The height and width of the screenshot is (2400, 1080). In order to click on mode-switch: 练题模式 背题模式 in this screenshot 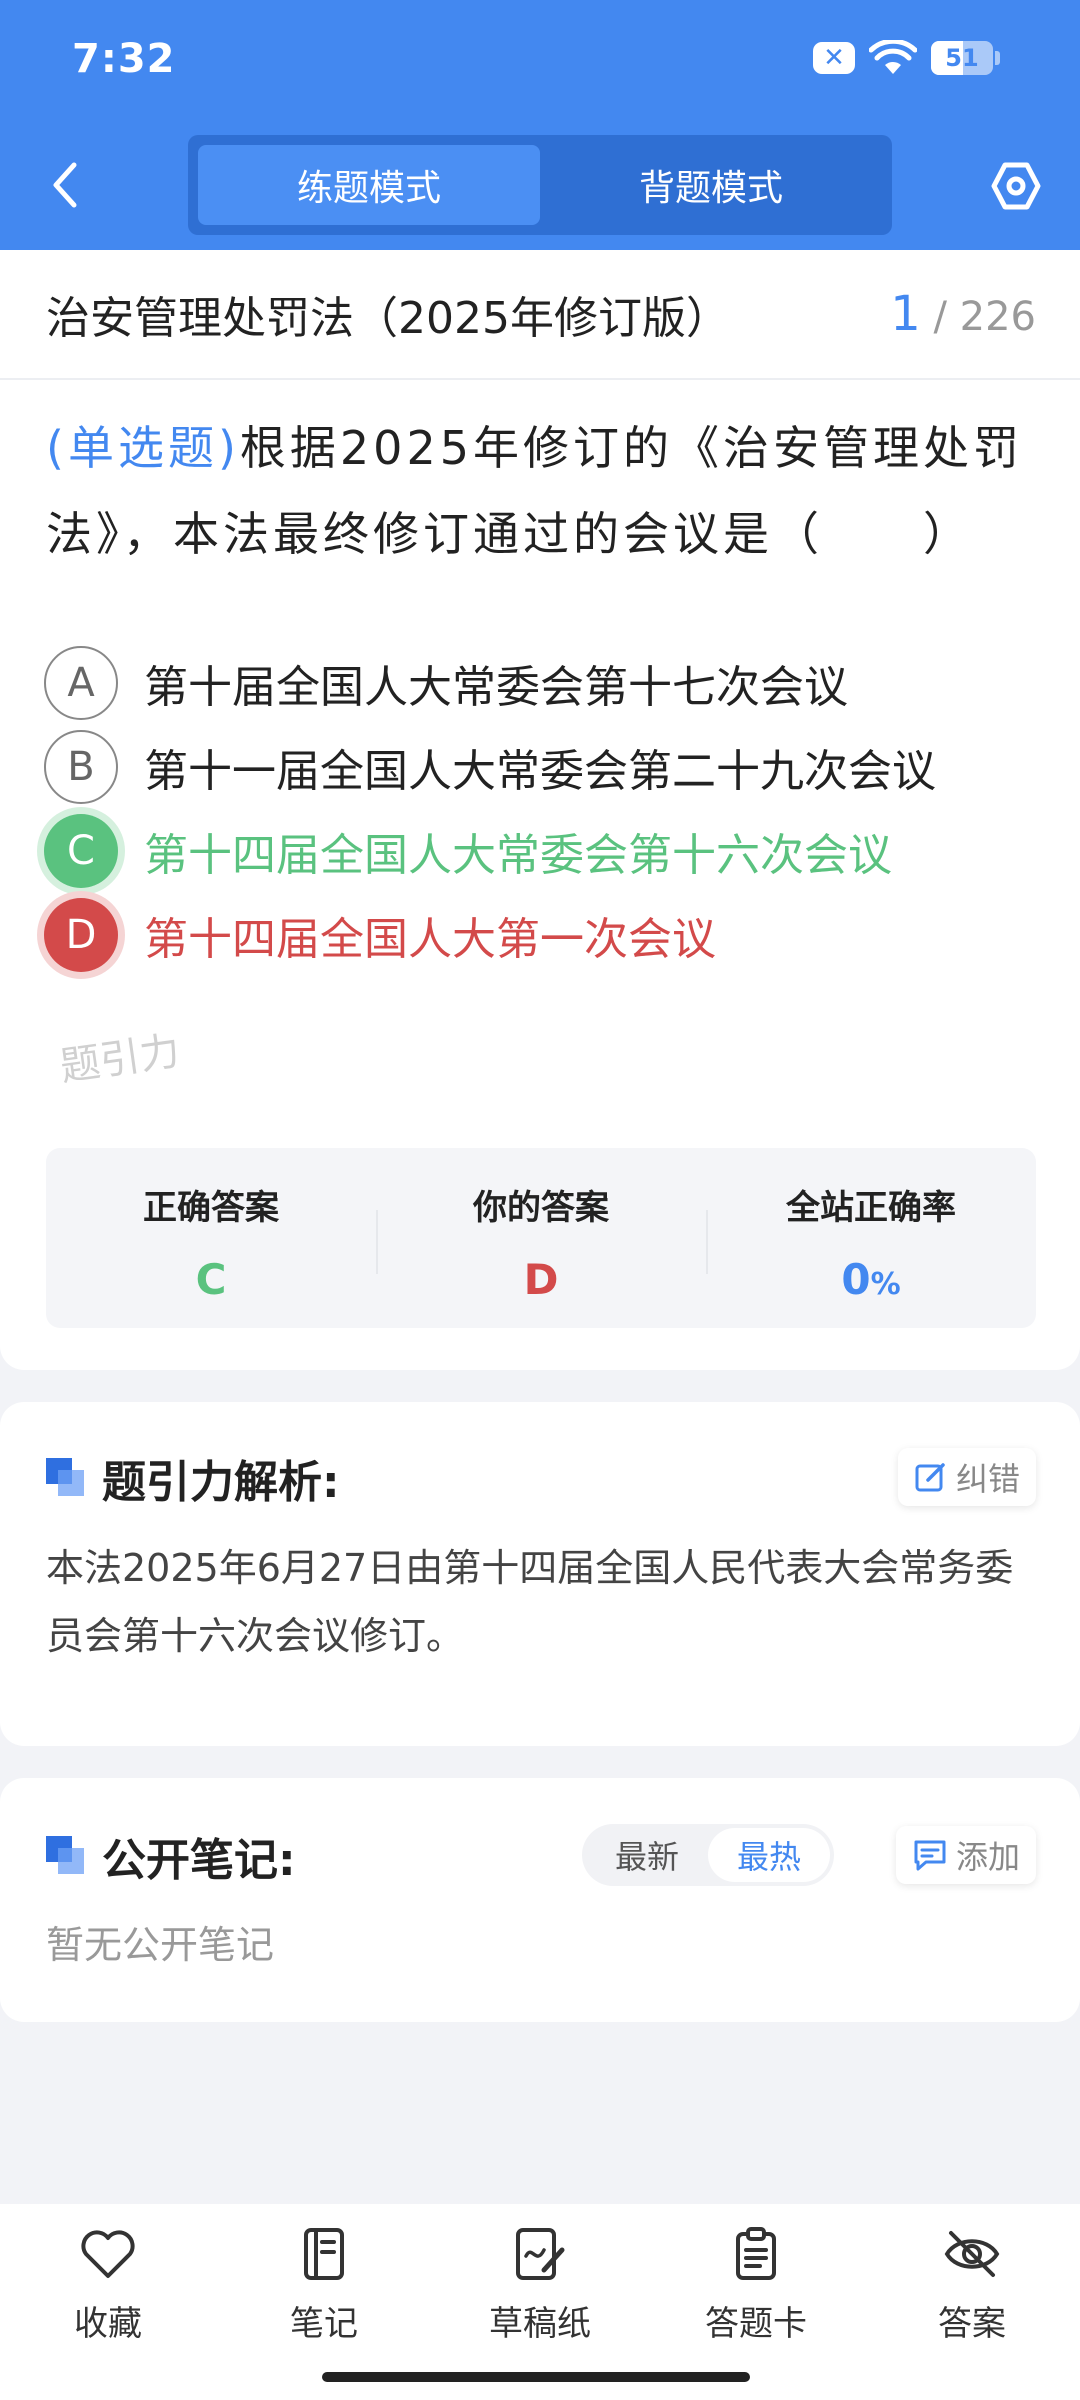, I will do `click(540, 185)`.